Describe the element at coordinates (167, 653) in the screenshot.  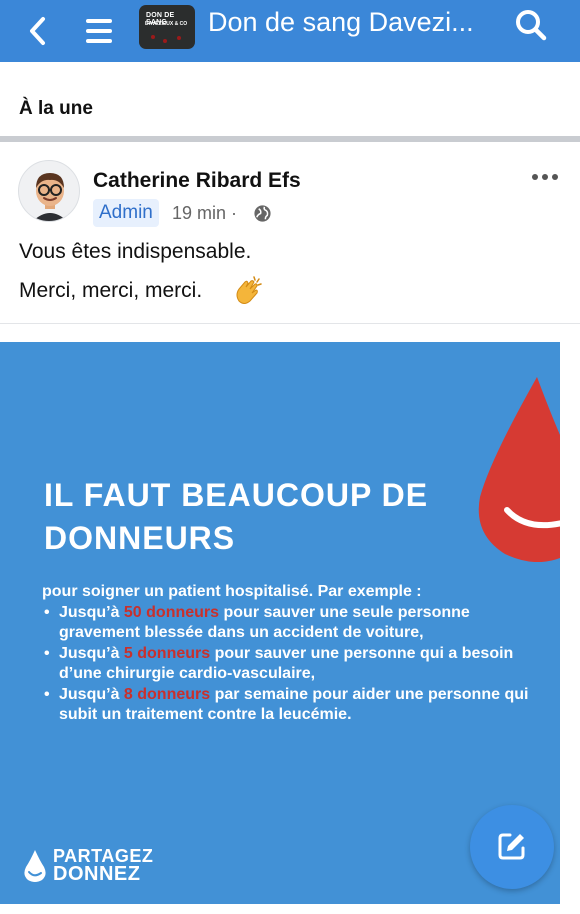
I see `bullet-highlight: 5 donneurs` at that location.